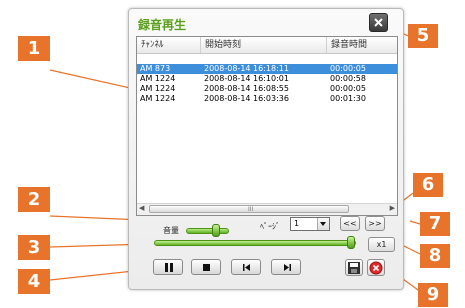  What do you see at coordinates (297, 223) in the screenshot?
I see `page-select-value: 1` at bounding box center [297, 223].